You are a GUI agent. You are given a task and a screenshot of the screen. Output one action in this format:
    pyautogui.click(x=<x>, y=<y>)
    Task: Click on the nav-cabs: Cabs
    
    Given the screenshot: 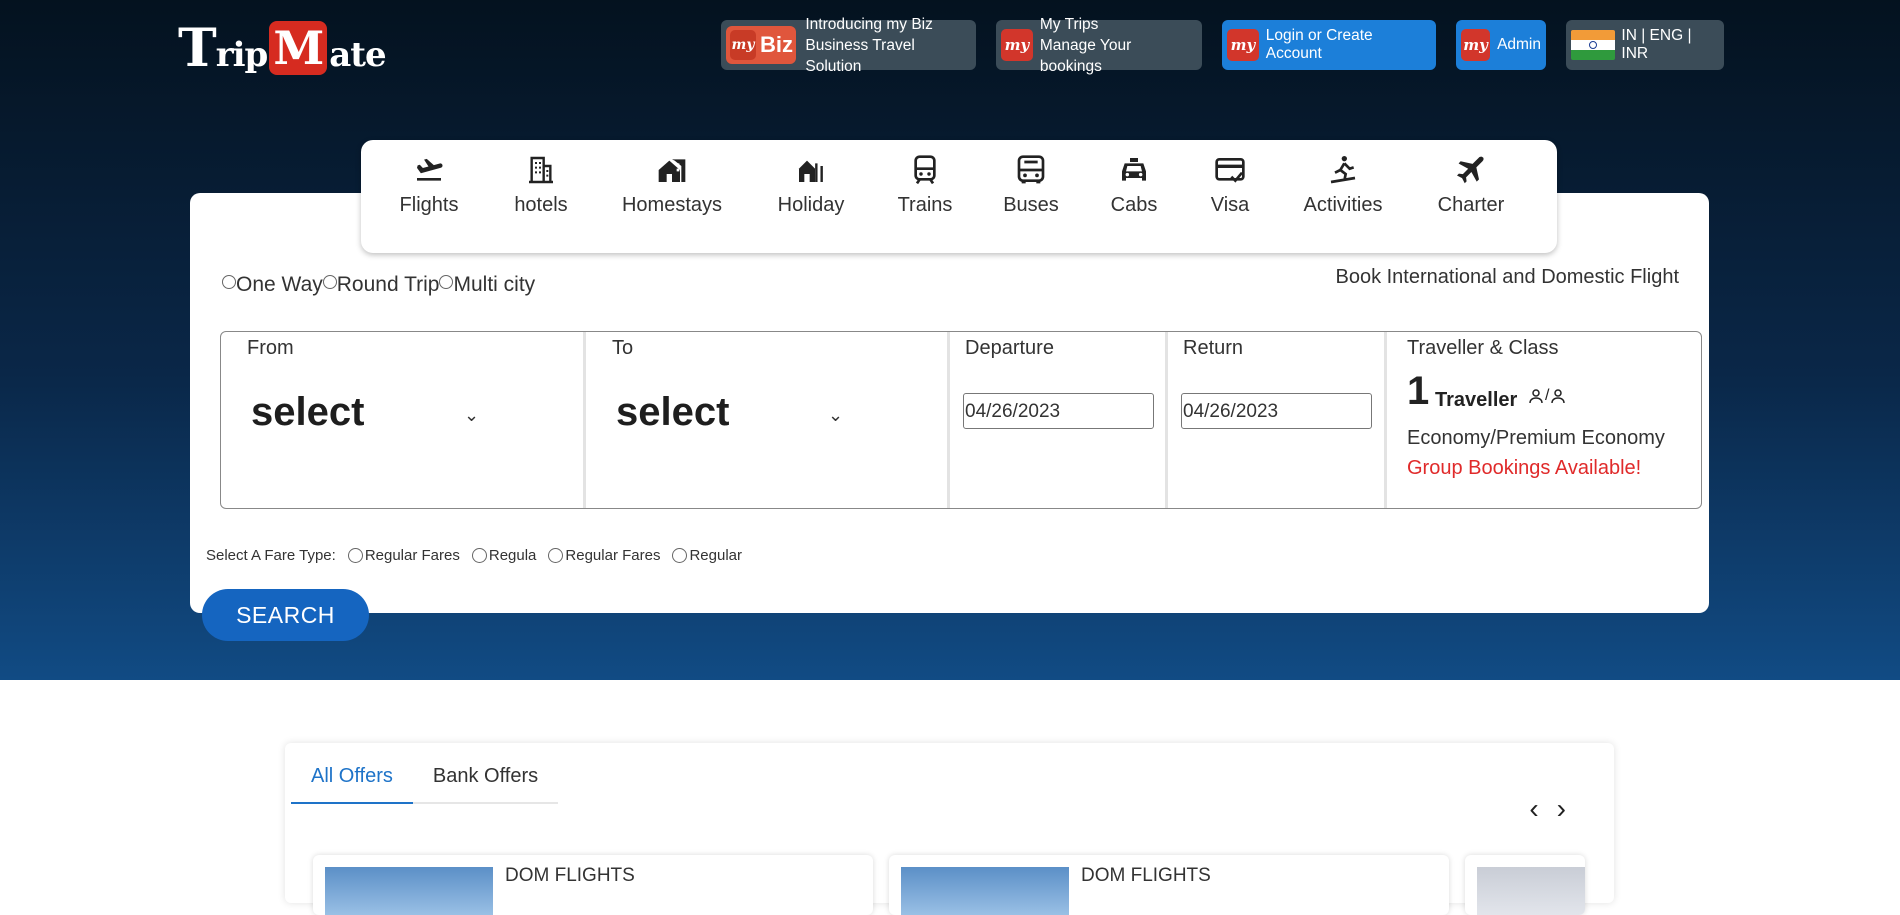 What is the action you would take?
    pyautogui.click(x=1134, y=185)
    